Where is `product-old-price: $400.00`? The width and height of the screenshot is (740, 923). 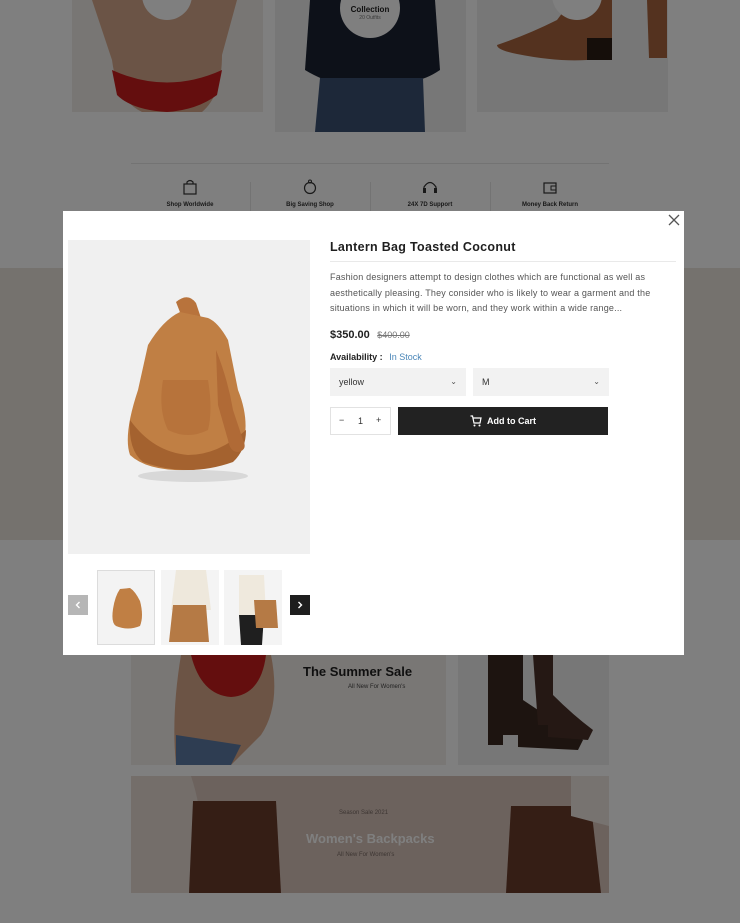 product-old-price: $400.00 is located at coordinates (393, 334).